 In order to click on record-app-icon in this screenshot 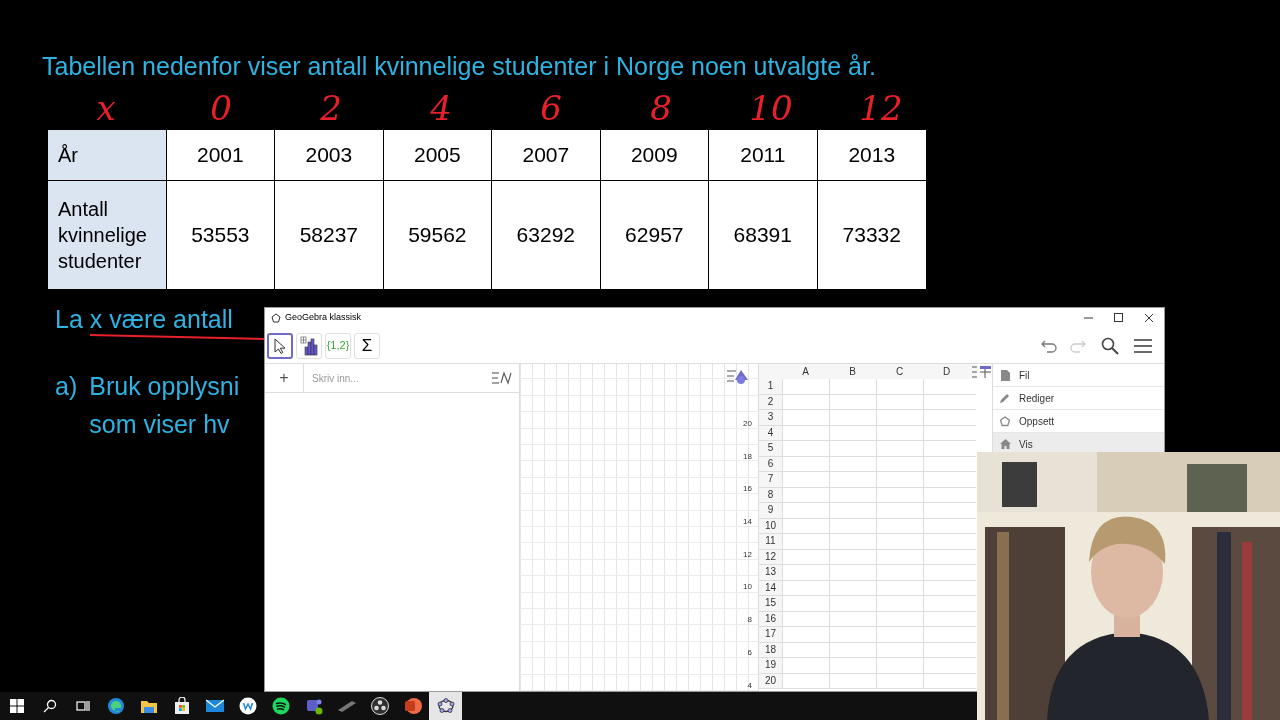, I will do `click(379, 706)`.